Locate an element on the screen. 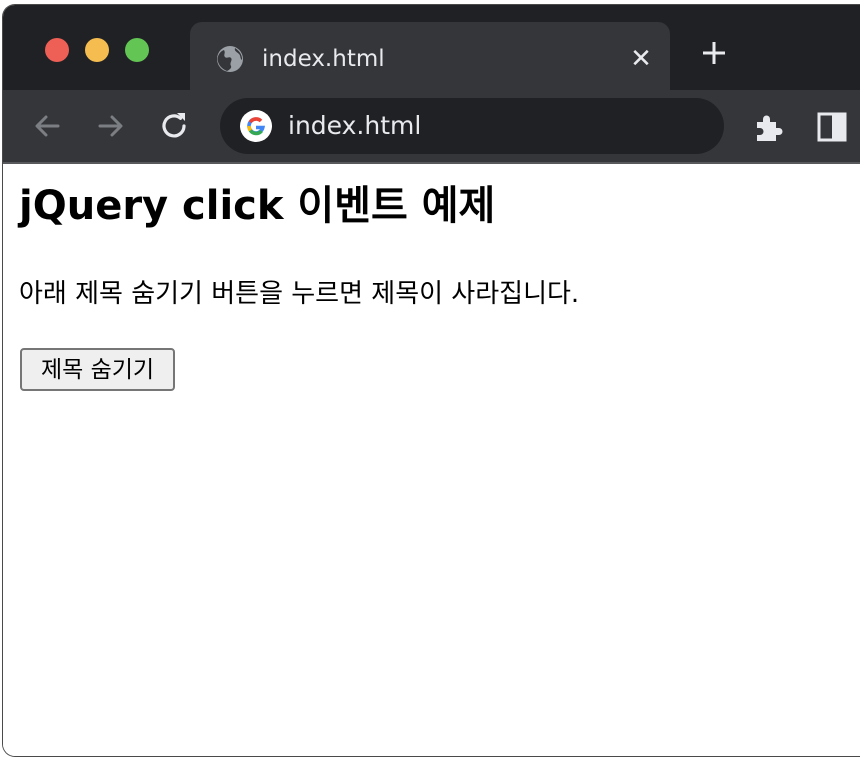 The height and width of the screenshot is (762, 860). puzzle-icon is located at coordinates (768, 127).